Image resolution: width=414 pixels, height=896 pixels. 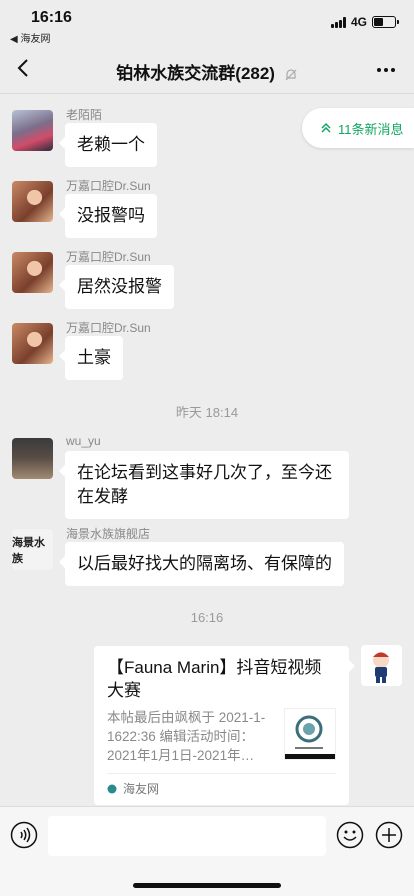 I want to click on group-name: 铂林水族交流群(282), so click(x=195, y=73).